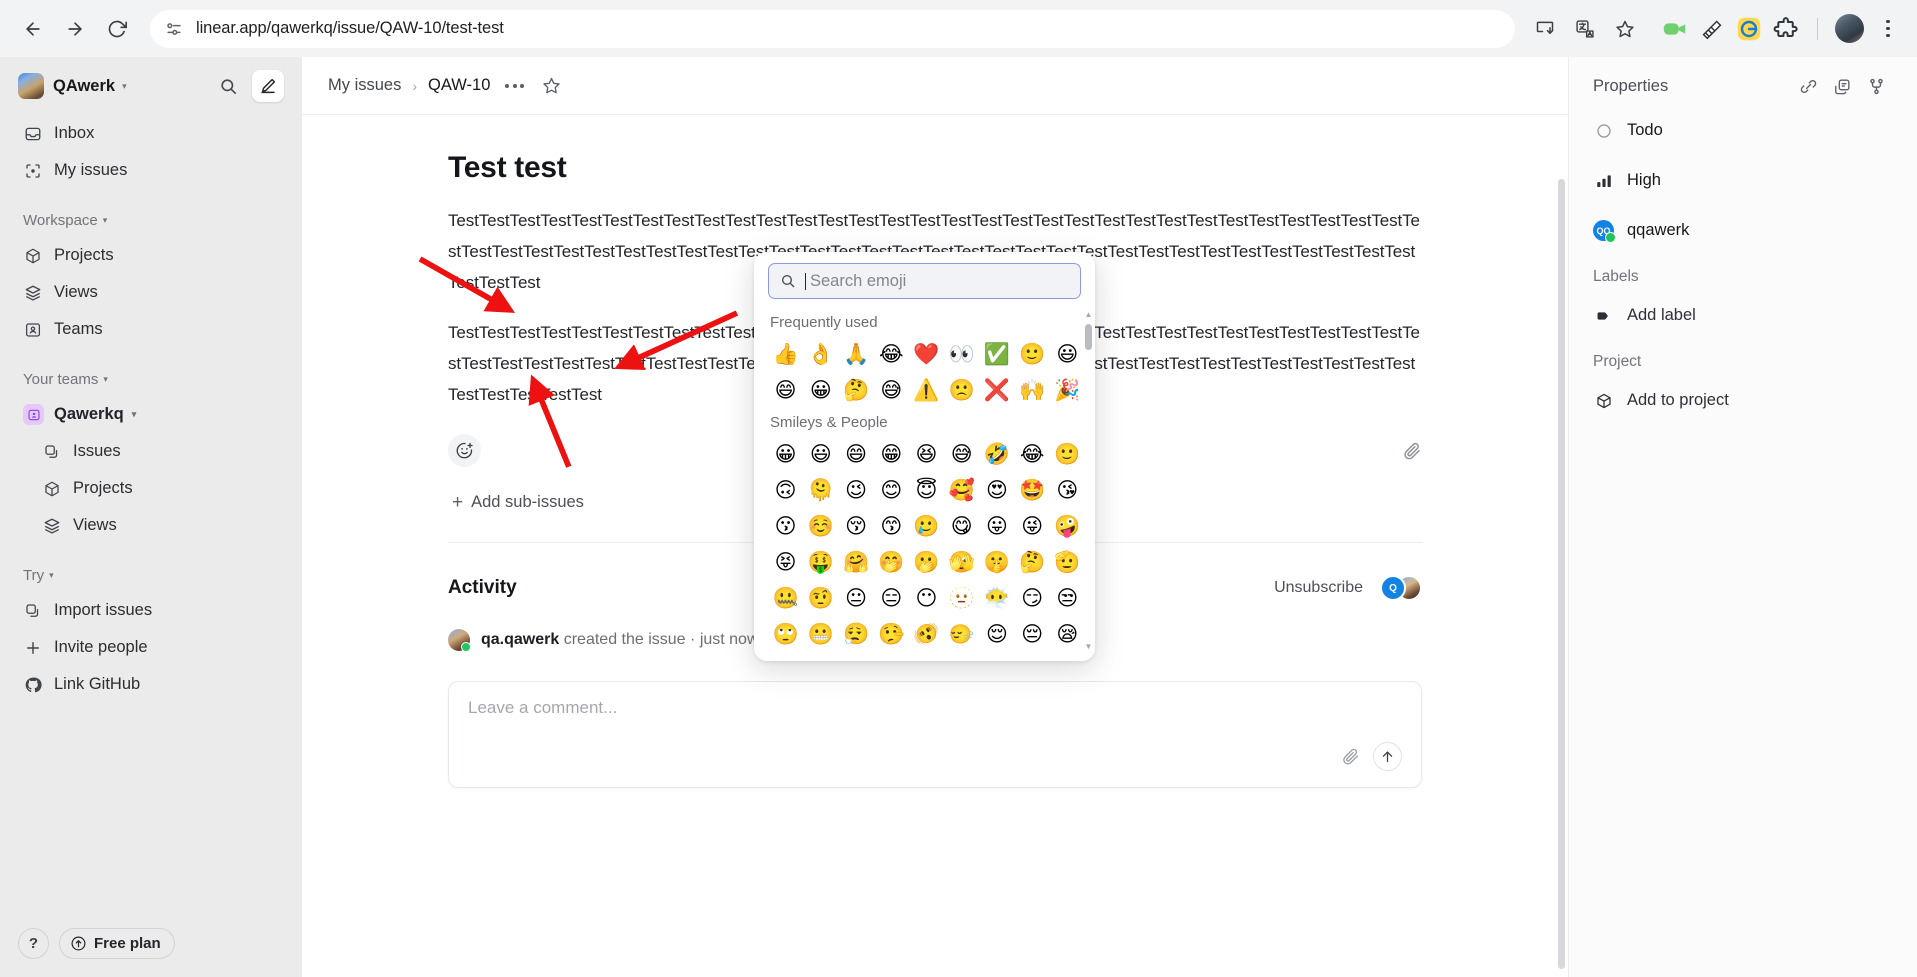 This screenshot has height=977, width=1917. What do you see at coordinates (1318, 588) in the screenshot?
I see `unsubscribe-button: Unsubscribe` at bounding box center [1318, 588].